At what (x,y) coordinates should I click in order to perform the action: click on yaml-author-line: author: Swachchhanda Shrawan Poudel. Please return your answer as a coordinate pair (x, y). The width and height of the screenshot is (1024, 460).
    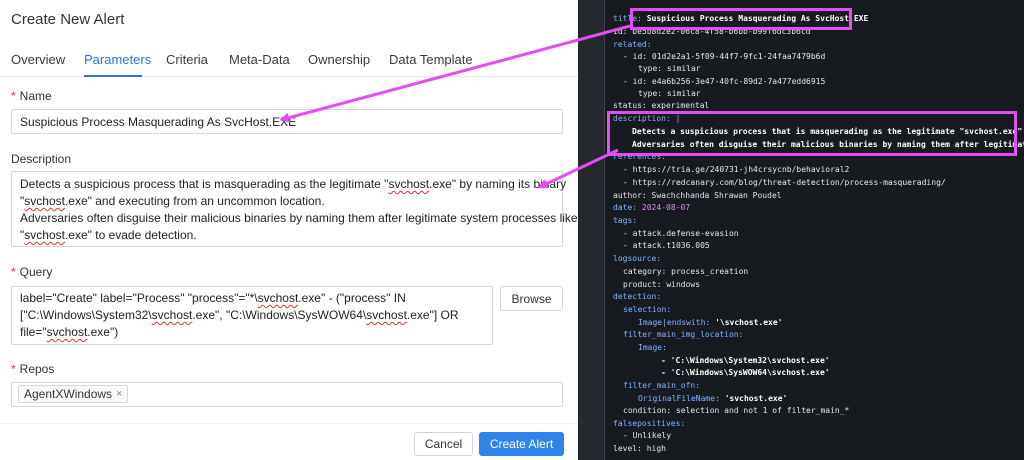
    Looking at the image, I should click on (697, 195).